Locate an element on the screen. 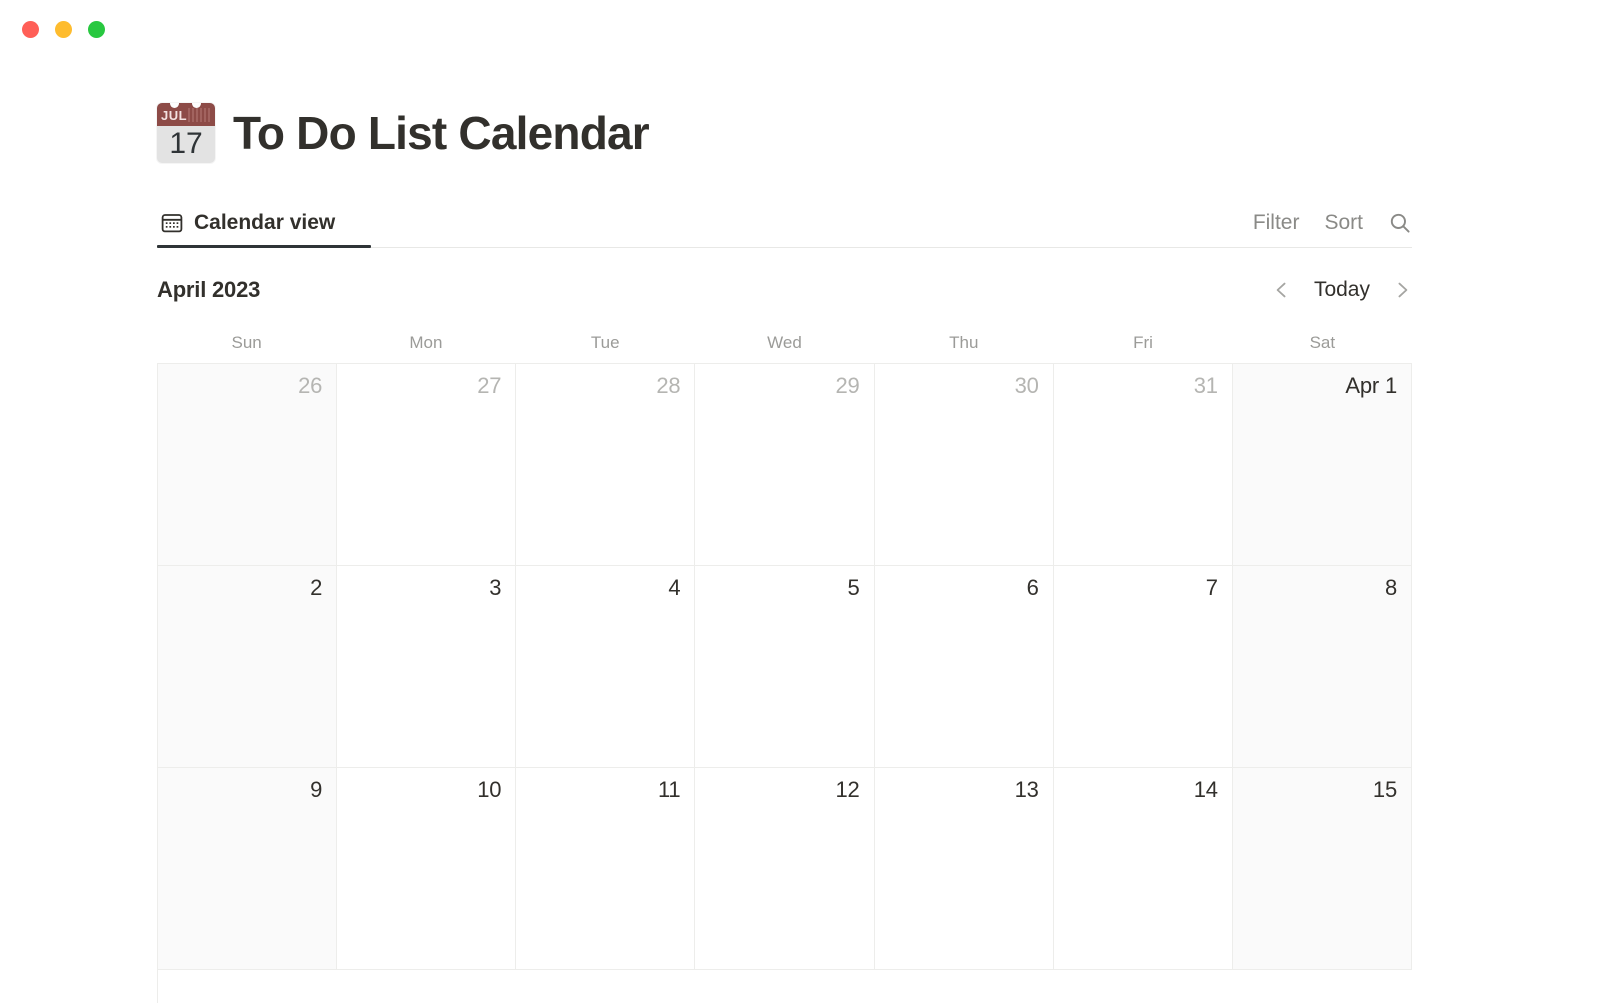 The width and height of the screenshot is (1600, 1003). weekday-label-wed: Wed is located at coordinates (784, 342).